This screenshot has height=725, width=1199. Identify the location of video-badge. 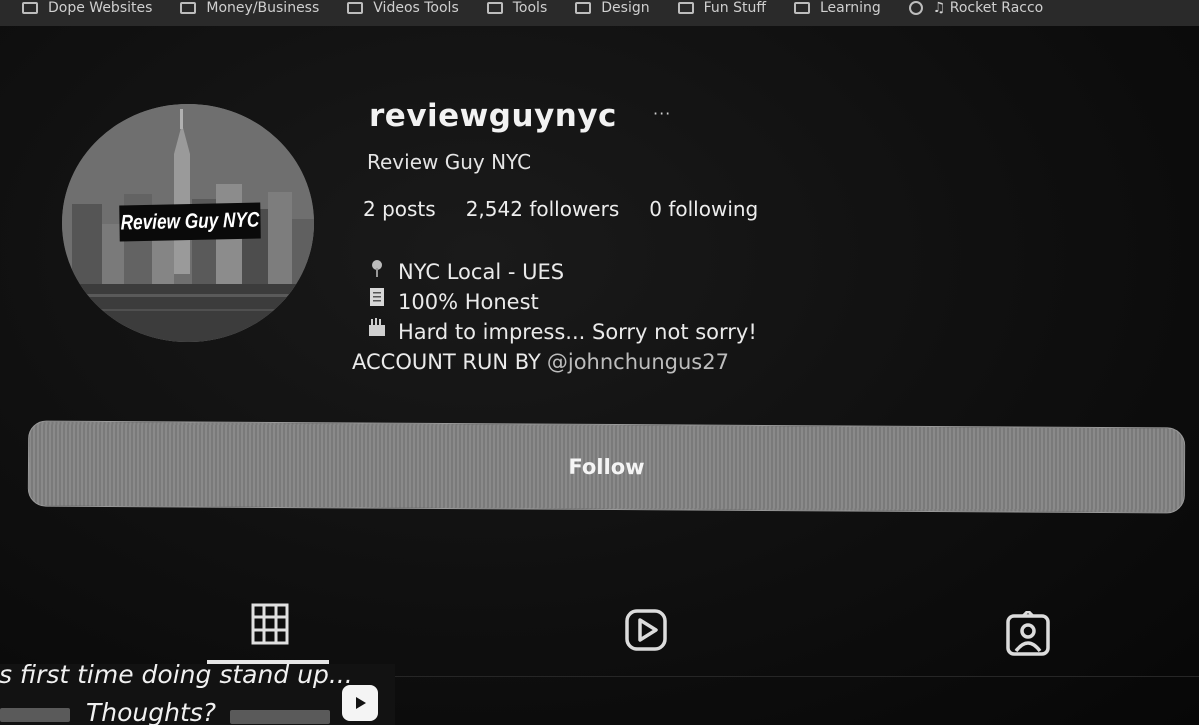
(360, 703).